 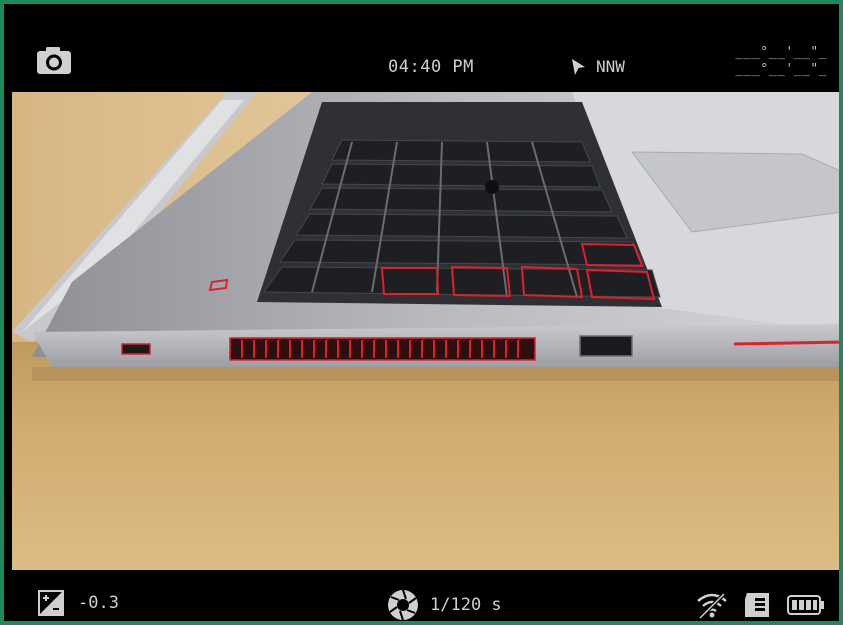 I want to click on exposure-compensation-icon, so click(x=51, y=603).